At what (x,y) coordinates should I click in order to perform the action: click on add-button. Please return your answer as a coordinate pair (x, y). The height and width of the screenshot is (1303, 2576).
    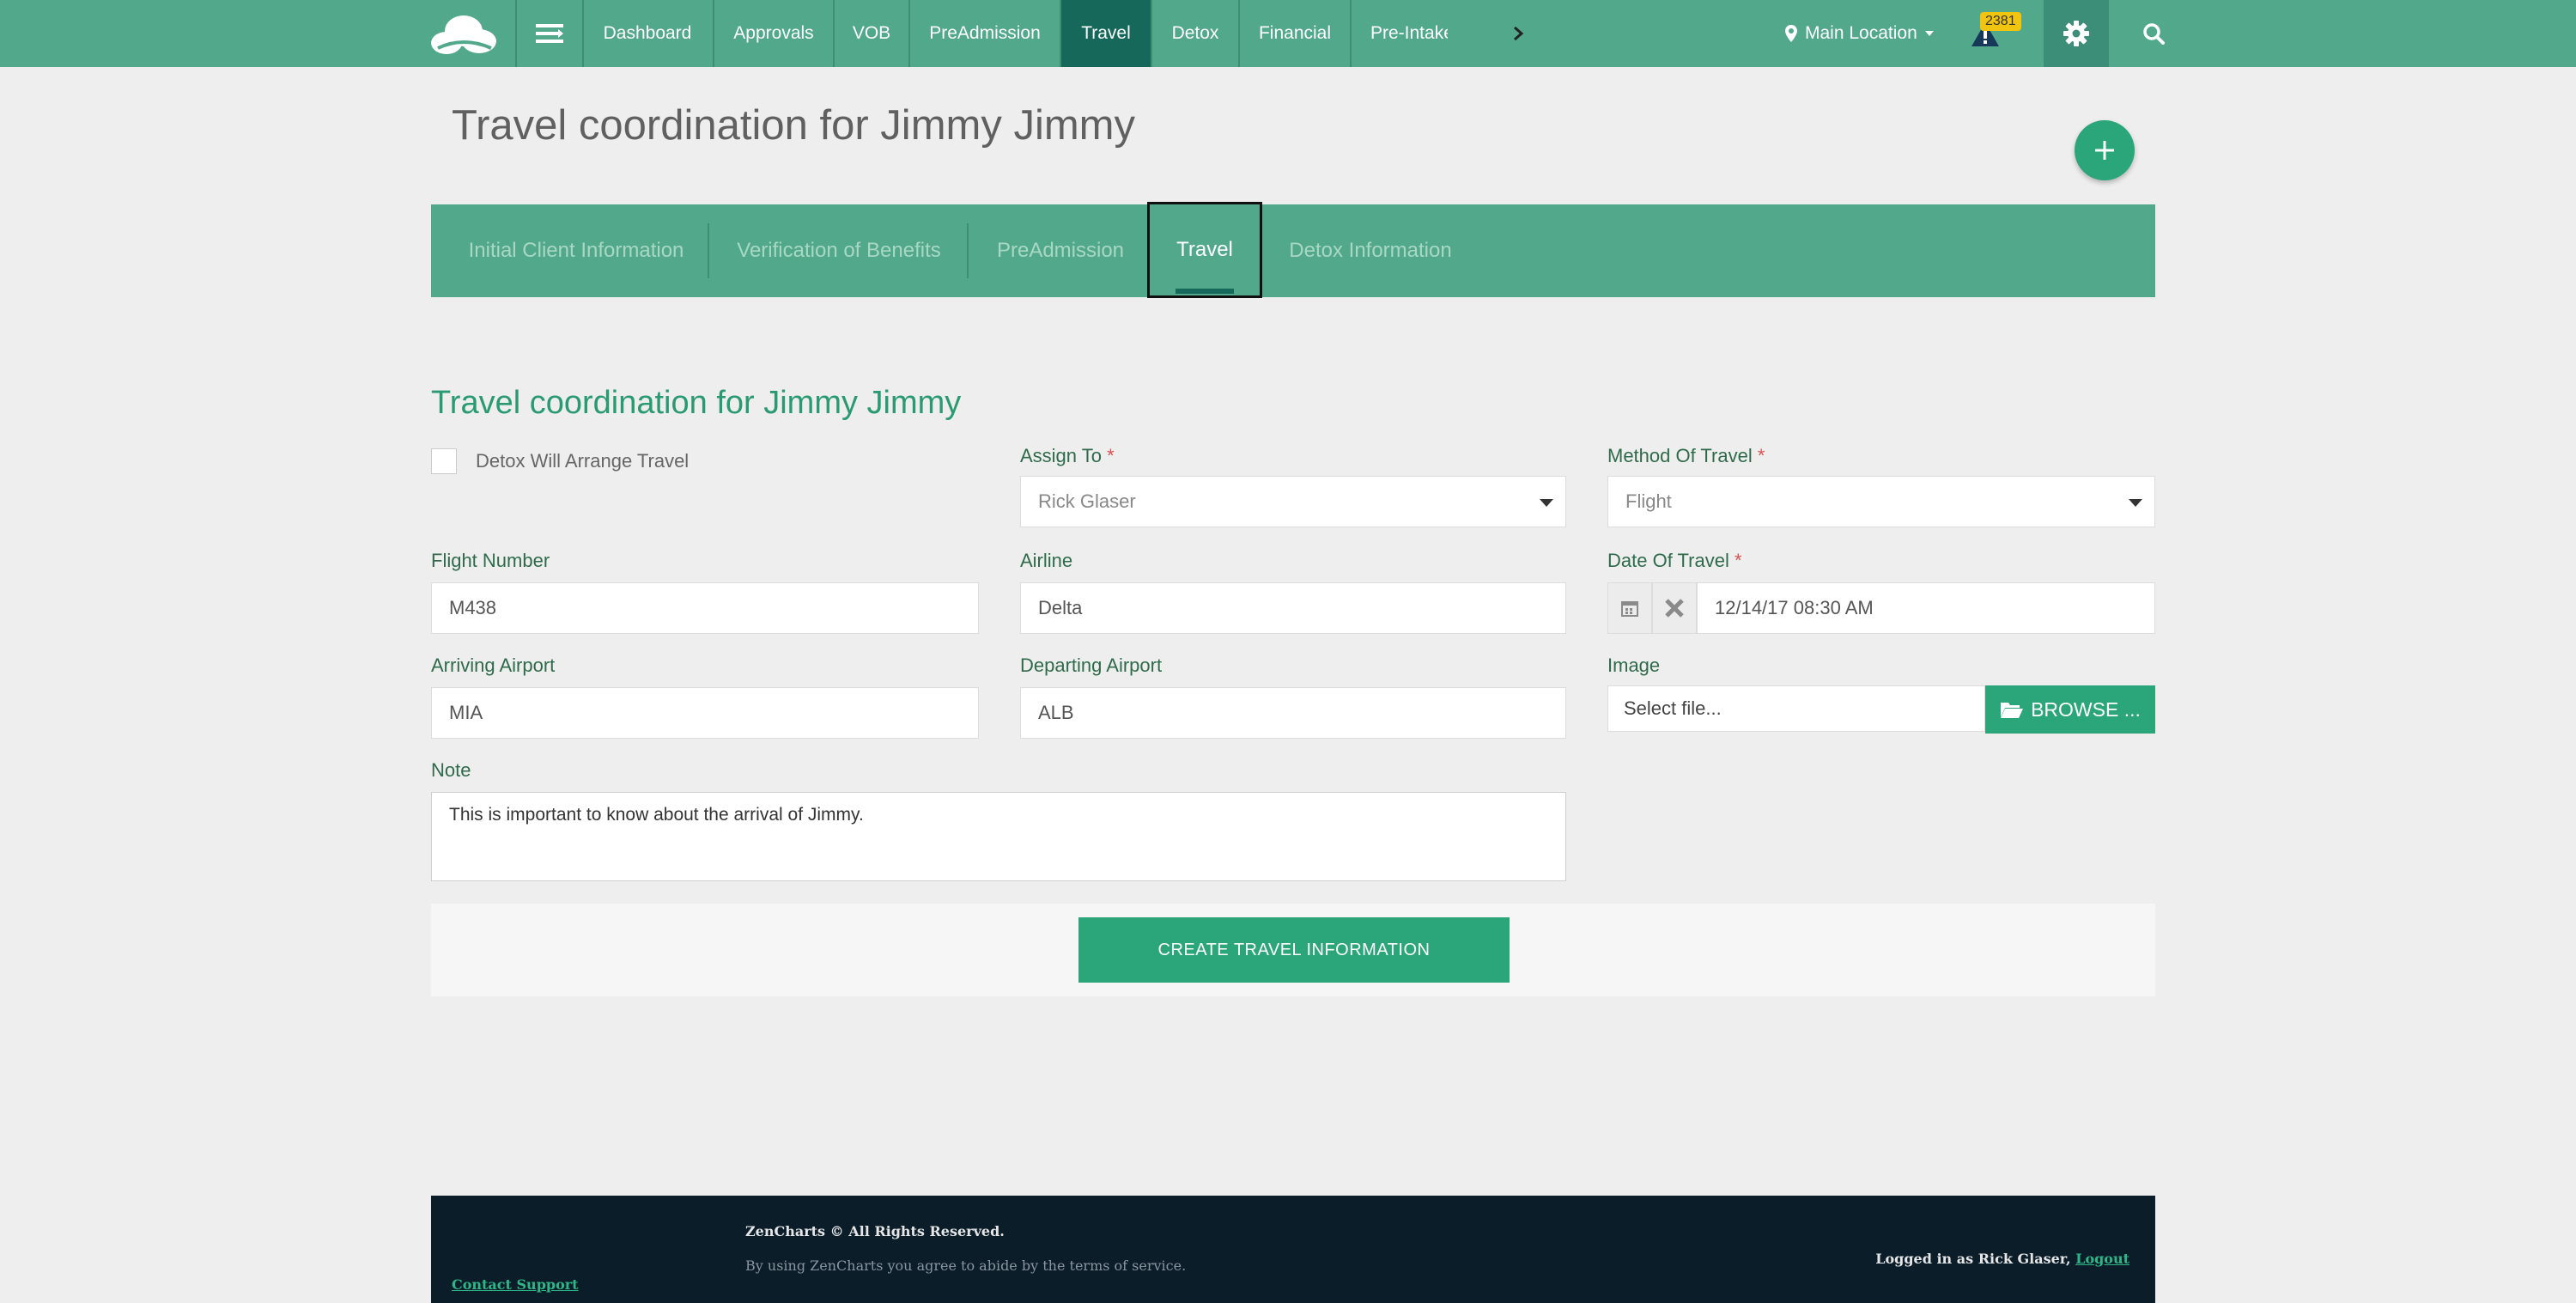
    Looking at the image, I should click on (2105, 150).